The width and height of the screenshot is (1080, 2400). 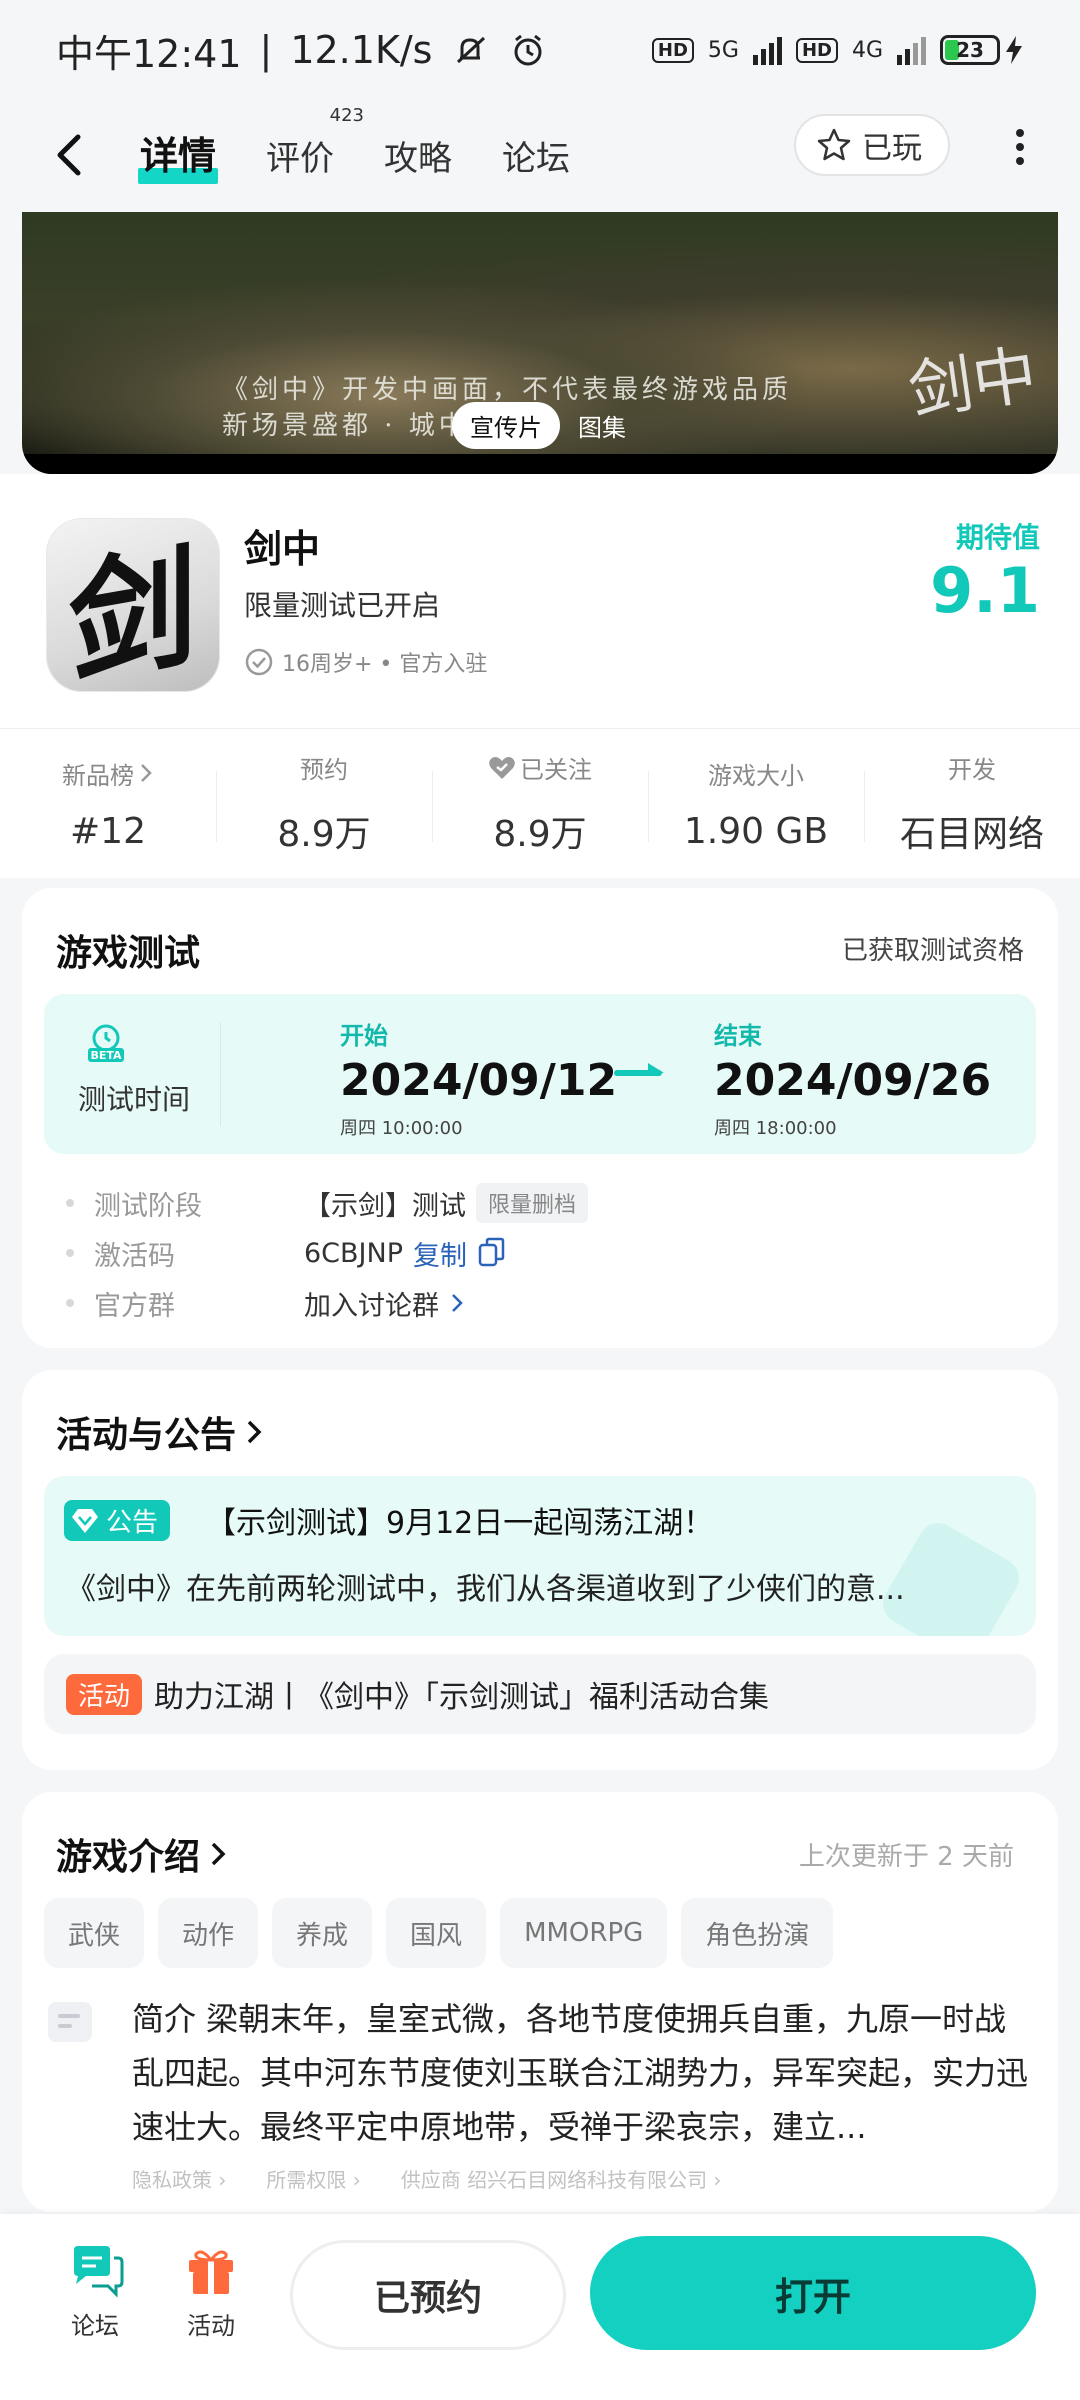 What do you see at coordinates (872, 145) in the screenshot?
I see `played-button: 已玩` at bounding box center [872, 145].